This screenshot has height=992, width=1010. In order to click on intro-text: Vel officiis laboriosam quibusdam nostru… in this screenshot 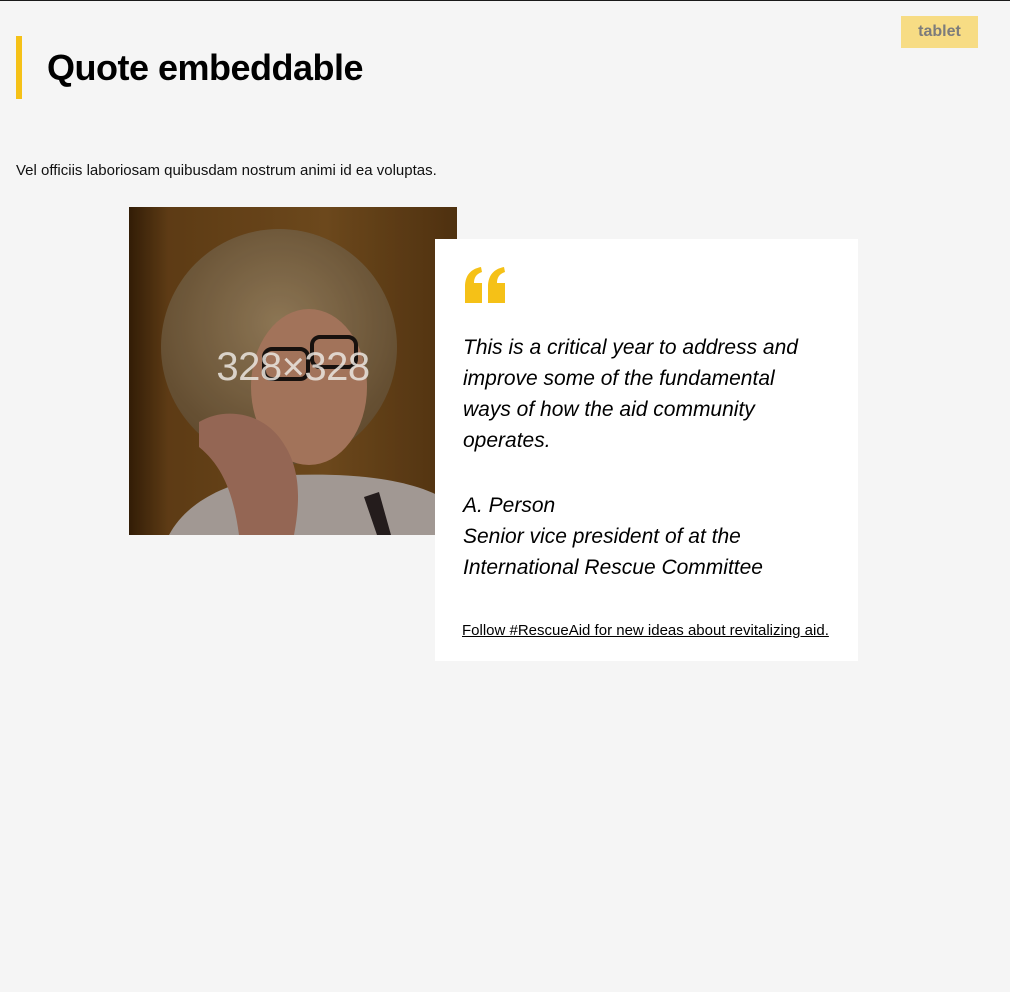, I will do `click(226, 170)`.